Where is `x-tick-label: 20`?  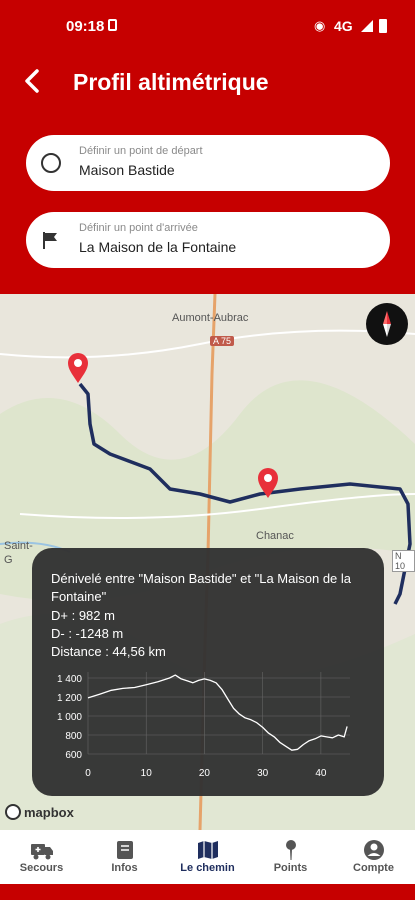
x-tick-label: 20 is located at coordinates (205, 773).